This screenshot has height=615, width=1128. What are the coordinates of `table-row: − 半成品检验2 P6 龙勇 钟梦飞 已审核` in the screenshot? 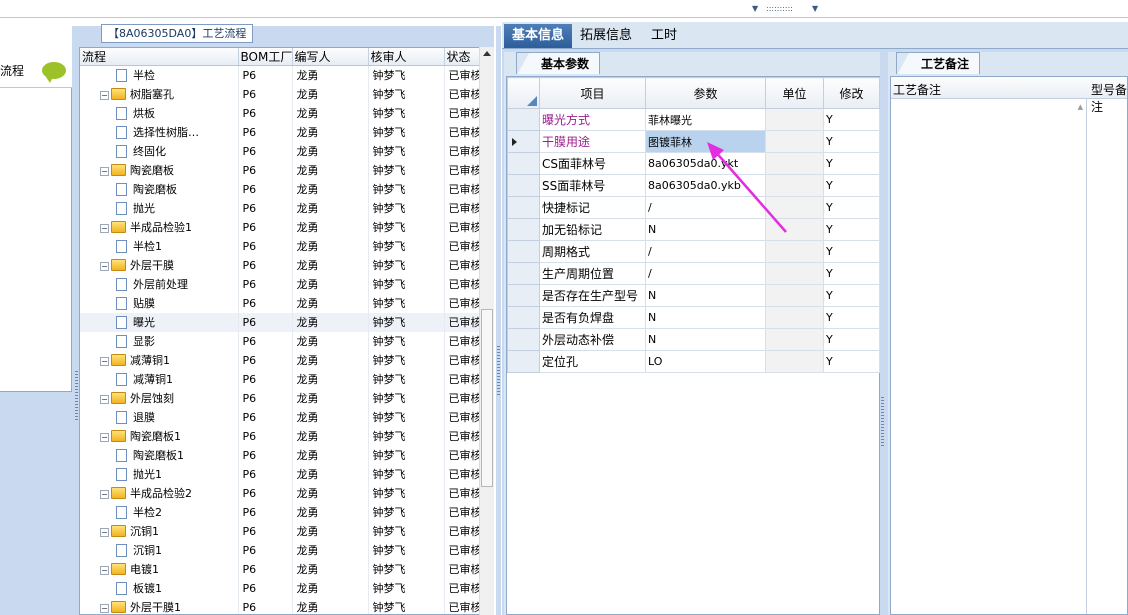 It's located at (286, 493).